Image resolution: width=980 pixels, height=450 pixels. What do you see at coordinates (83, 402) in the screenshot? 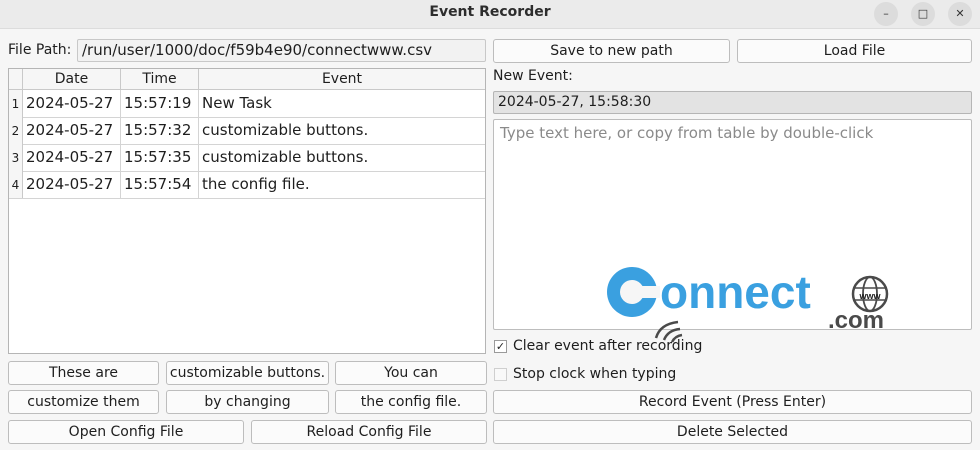
I see `custom-button-4: customize them` at bounding box center [83, 402].